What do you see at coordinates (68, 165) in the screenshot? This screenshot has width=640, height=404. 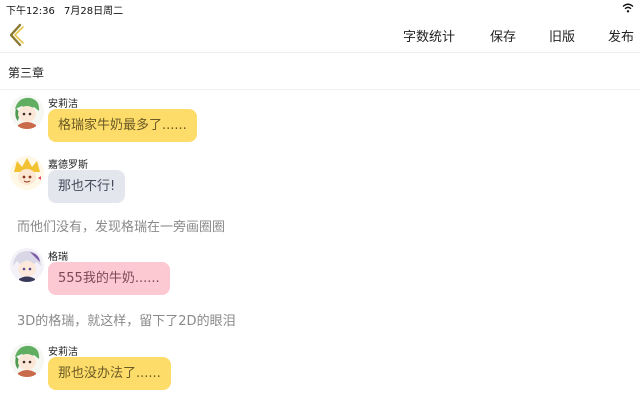 I see `speaker-name: 嘉德罗斯` at bounding box center [68, 165].